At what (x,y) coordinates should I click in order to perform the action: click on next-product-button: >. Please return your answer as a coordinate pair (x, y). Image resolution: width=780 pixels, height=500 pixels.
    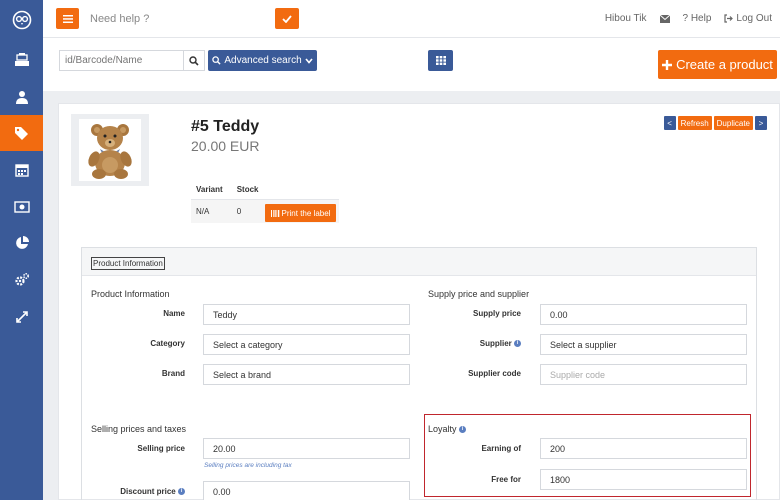
    Looking at the image, I should click on (761, 123).